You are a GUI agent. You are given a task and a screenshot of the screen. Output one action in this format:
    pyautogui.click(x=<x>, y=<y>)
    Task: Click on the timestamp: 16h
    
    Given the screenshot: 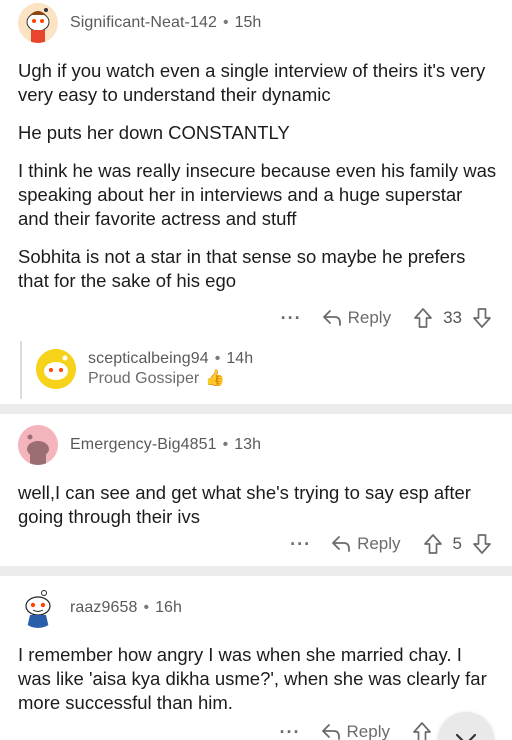 What is the action you would take?
    pyautogui.click(x=168, y=607)
    